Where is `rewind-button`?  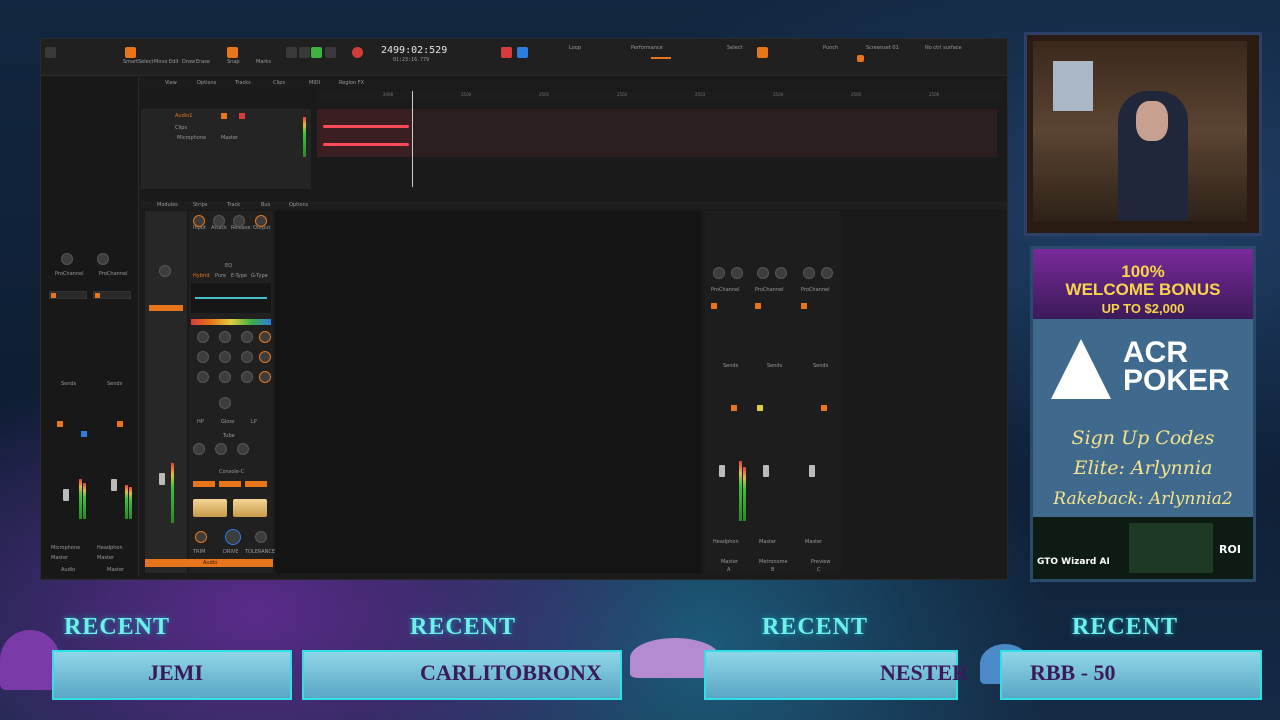
rewind-button is located at coordinates (291, 52).